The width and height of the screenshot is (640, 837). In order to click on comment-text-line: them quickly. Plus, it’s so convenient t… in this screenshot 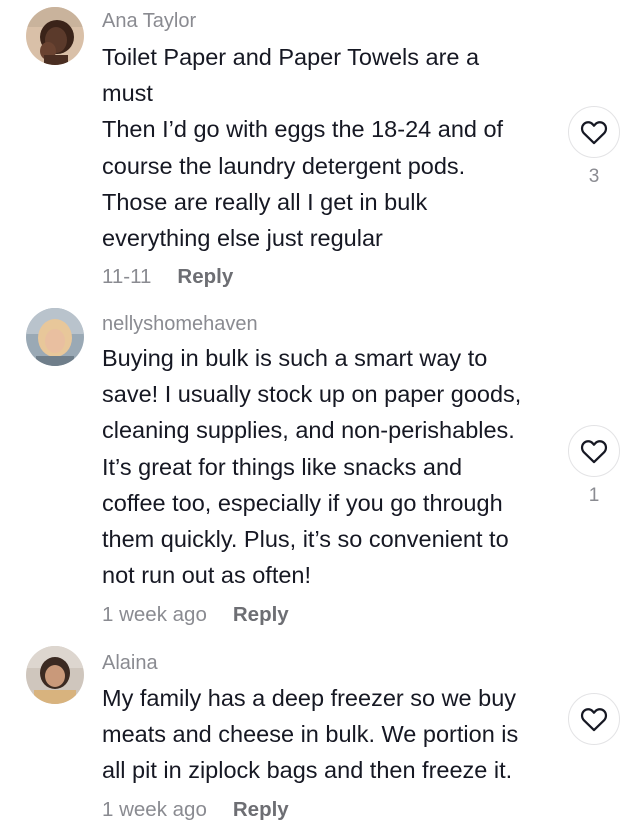, I will do `click(305, 539)`.